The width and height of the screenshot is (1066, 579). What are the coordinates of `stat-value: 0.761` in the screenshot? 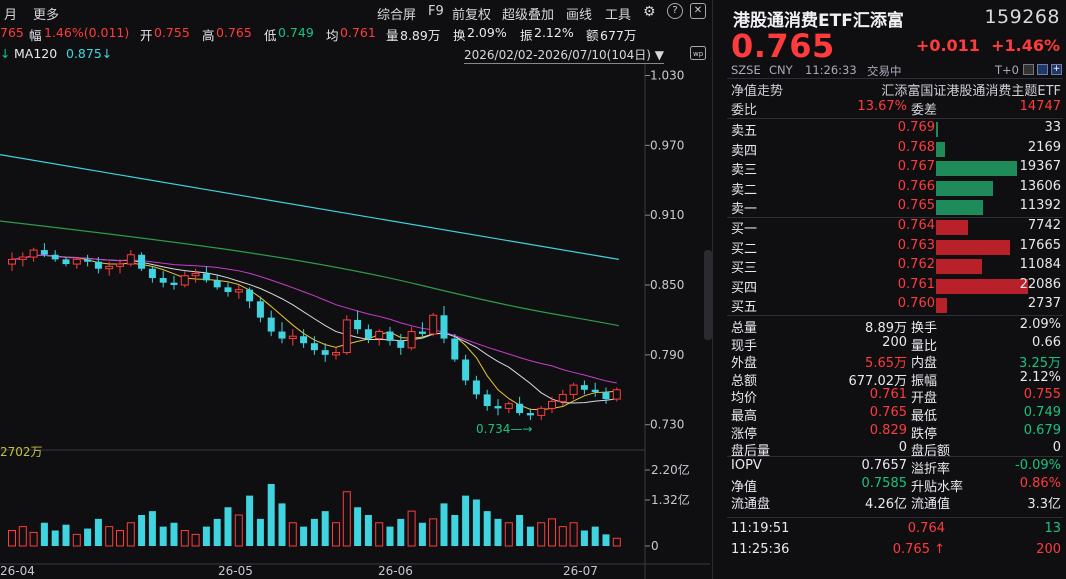 It's located at (888, 395).